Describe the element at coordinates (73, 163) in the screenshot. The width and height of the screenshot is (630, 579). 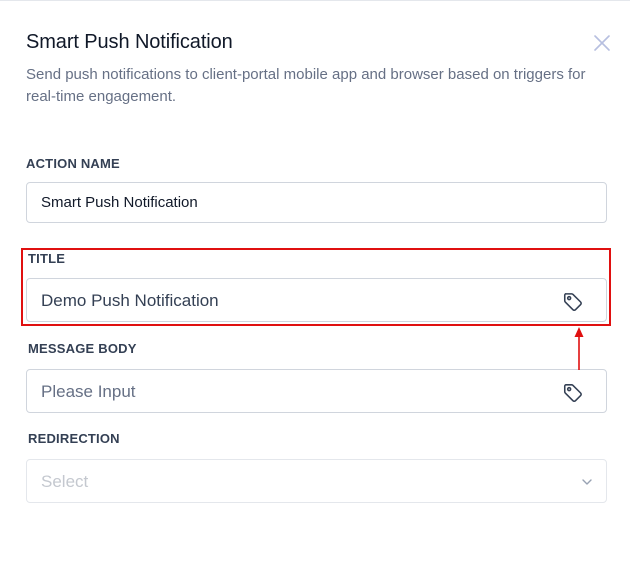
I see `action-name-label: ACTION NAME` at that location.